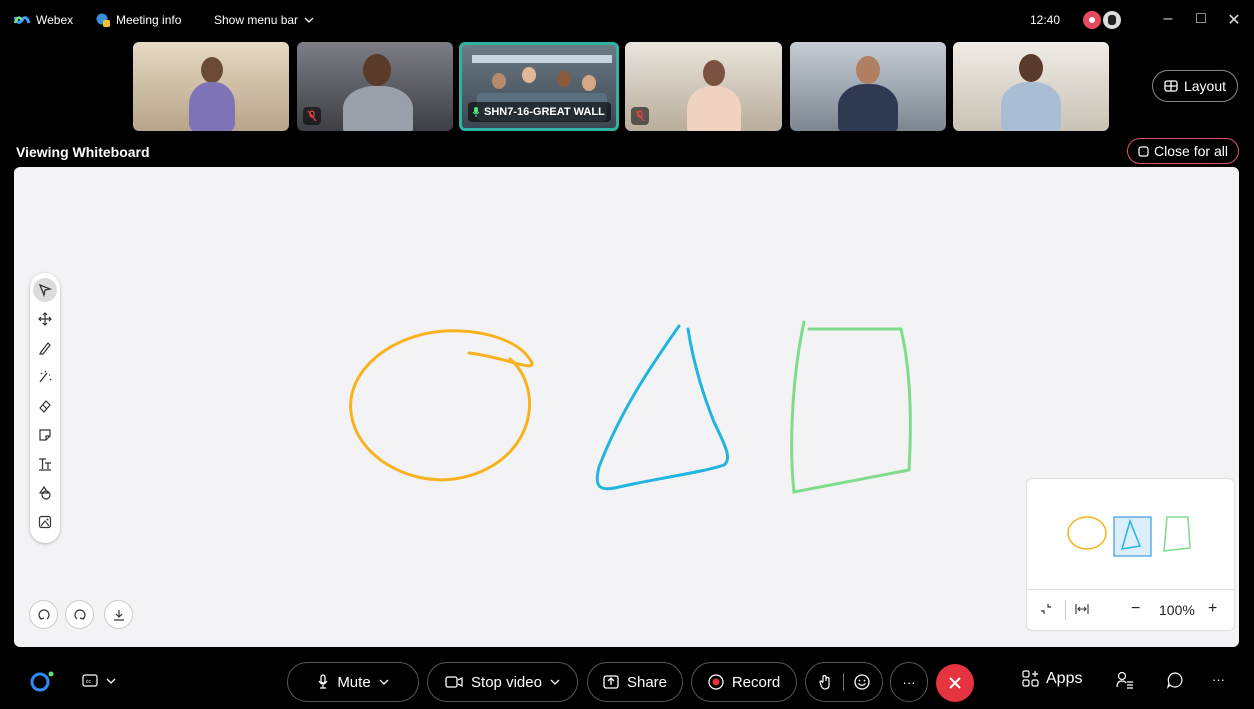  What do you see at coordinates (539, 86) in the screenshot?
I see `participant-tile-active: SHN7-16-GREAT WALL` at bounding box center [539, 86].